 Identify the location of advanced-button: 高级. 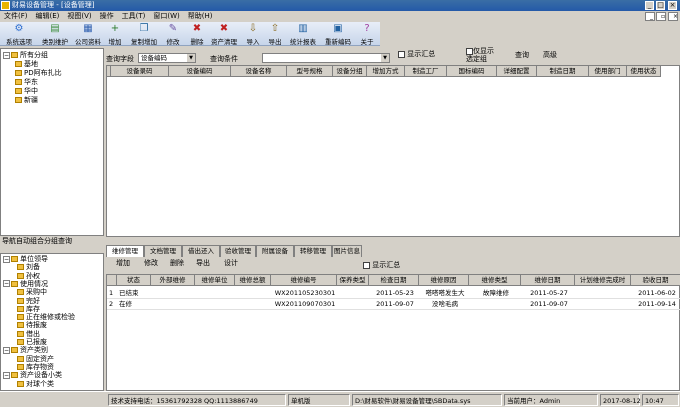
(550, 55).